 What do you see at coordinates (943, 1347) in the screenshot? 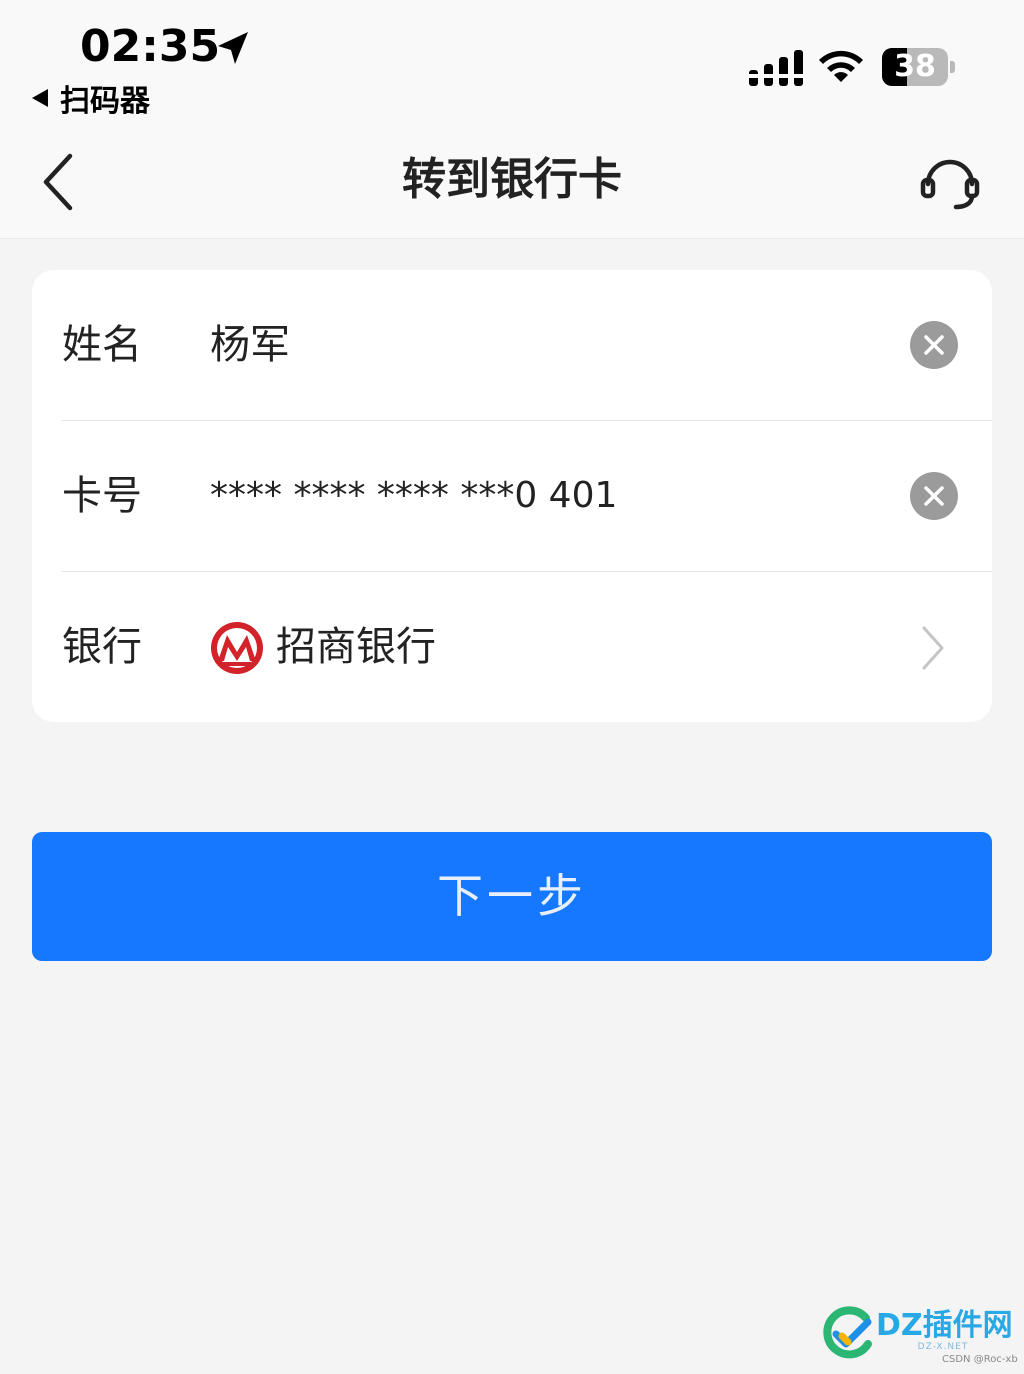
I see `watermark-domain: DZ-X.NET` at bounding box center [943, 1347].